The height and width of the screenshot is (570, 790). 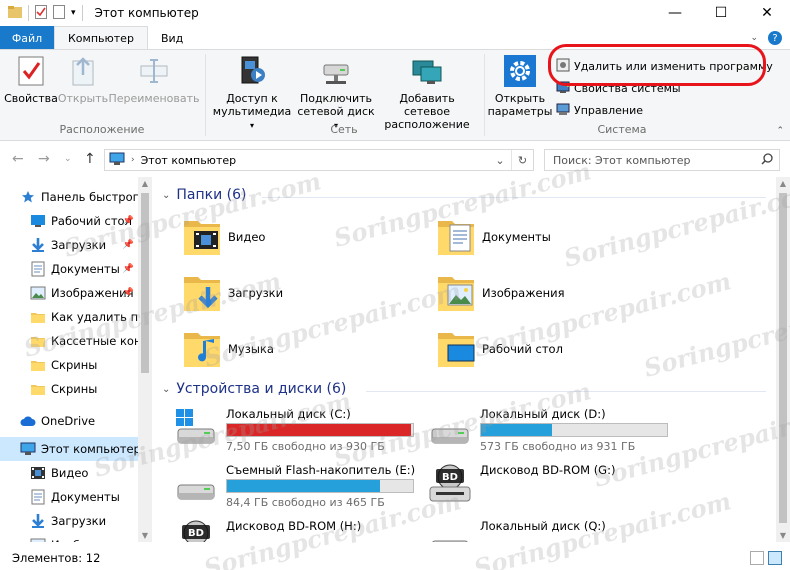 I want to click on new-folder-quick-icon, so click(x=59, y=13).